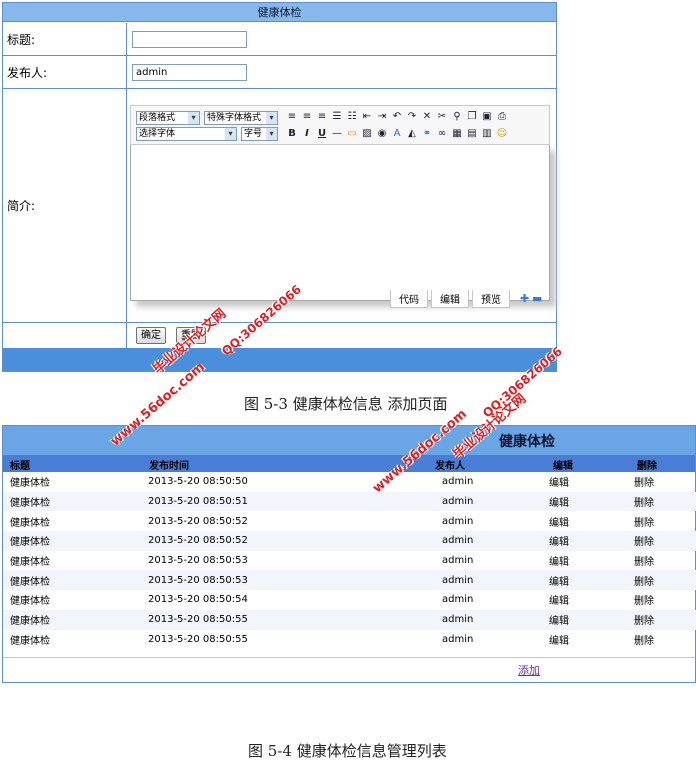  What do you see at coordinates (382, 117) in the screenshot?
I see `indent-icon: ⇥` at bounding box center [382, 117].